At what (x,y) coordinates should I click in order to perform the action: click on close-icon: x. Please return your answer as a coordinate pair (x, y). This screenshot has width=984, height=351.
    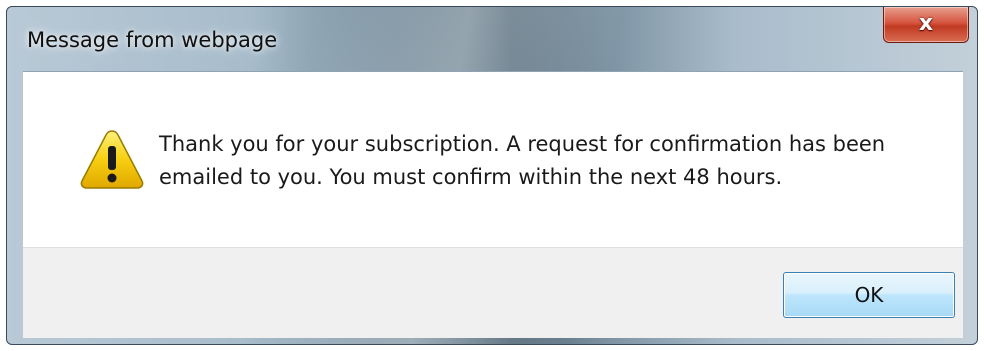
    Looking at the image, I should click on (926, 23).